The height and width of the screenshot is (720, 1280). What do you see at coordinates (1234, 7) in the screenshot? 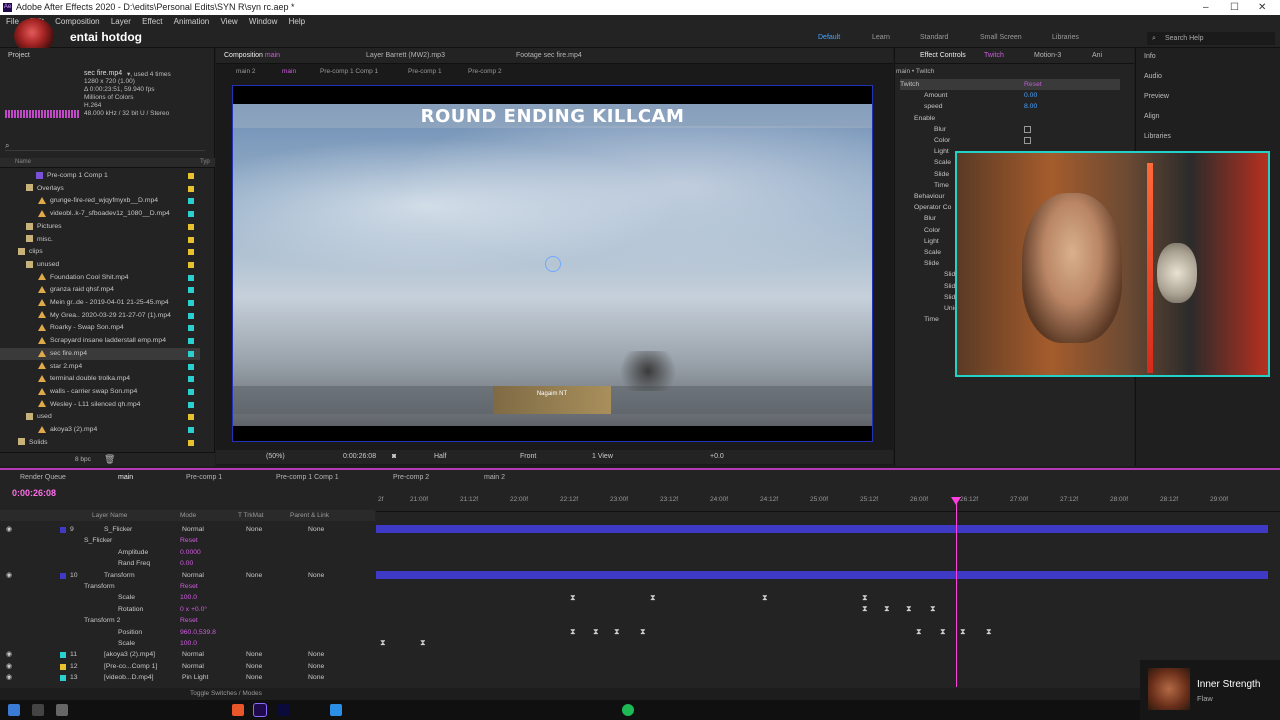
I see `maximize-icon: ☐` at bounding box center [1234, 7].